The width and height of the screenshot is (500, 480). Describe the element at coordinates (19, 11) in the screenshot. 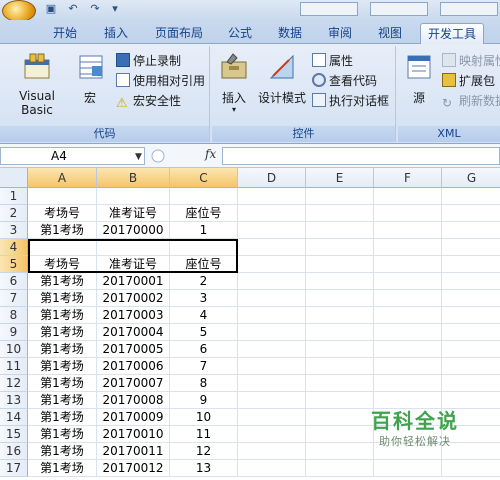

I see `office-button` at that location.